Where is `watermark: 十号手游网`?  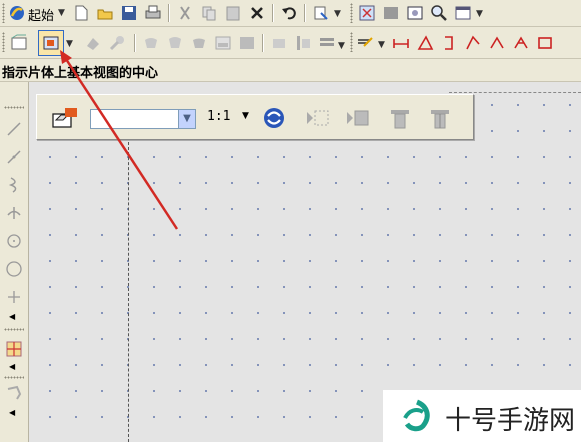 watermark: 十号手游网 is located at coordinates (482, 416).